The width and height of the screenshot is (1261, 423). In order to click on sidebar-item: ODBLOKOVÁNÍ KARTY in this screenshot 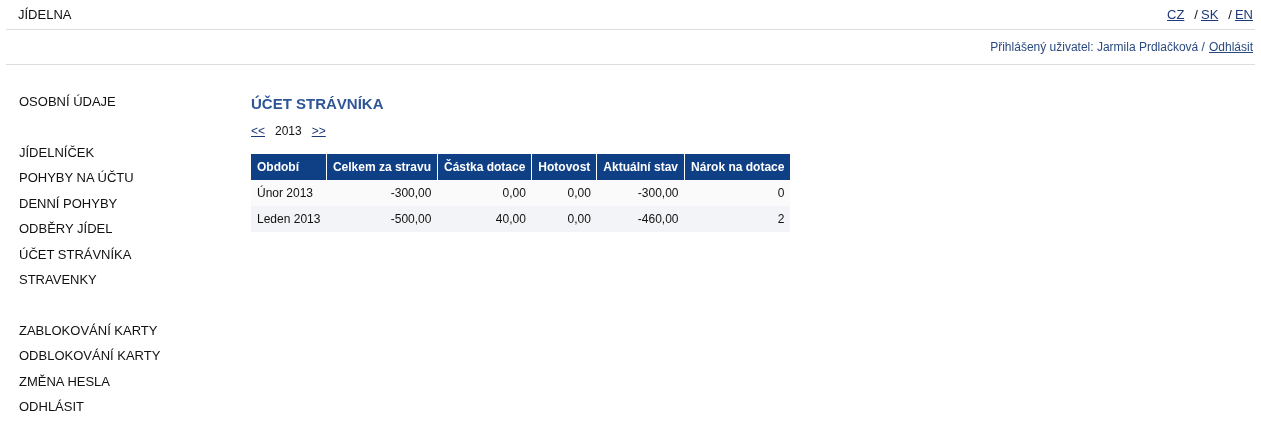, I will do `click(135, 356)`.